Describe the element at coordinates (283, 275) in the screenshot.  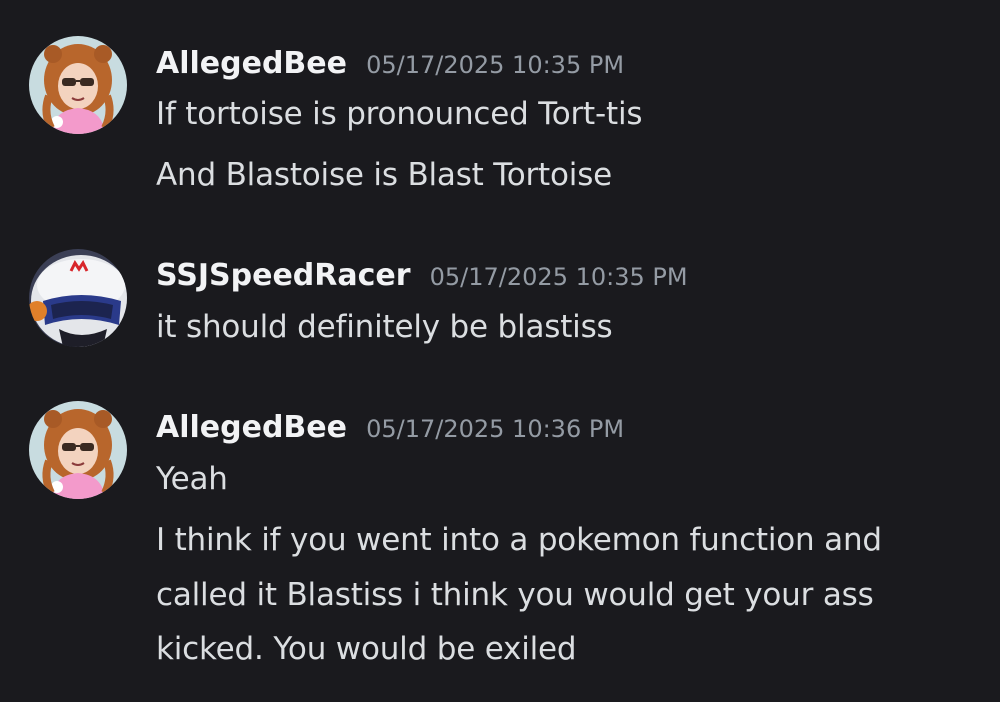
I see `username: SSJSpeedRacer` at that location.